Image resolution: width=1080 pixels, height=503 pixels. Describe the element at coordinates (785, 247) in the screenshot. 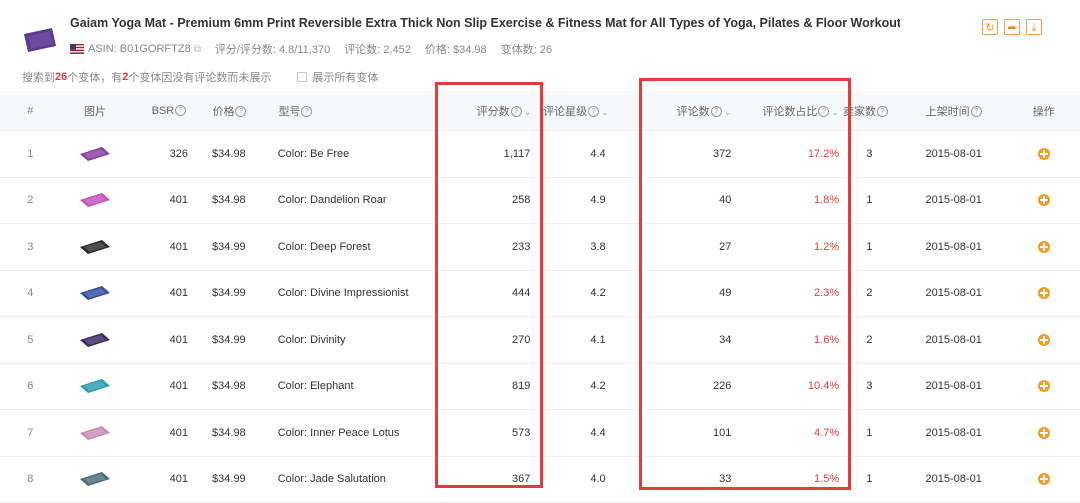

I see `row-review-ratio: 1.2%` at that location.